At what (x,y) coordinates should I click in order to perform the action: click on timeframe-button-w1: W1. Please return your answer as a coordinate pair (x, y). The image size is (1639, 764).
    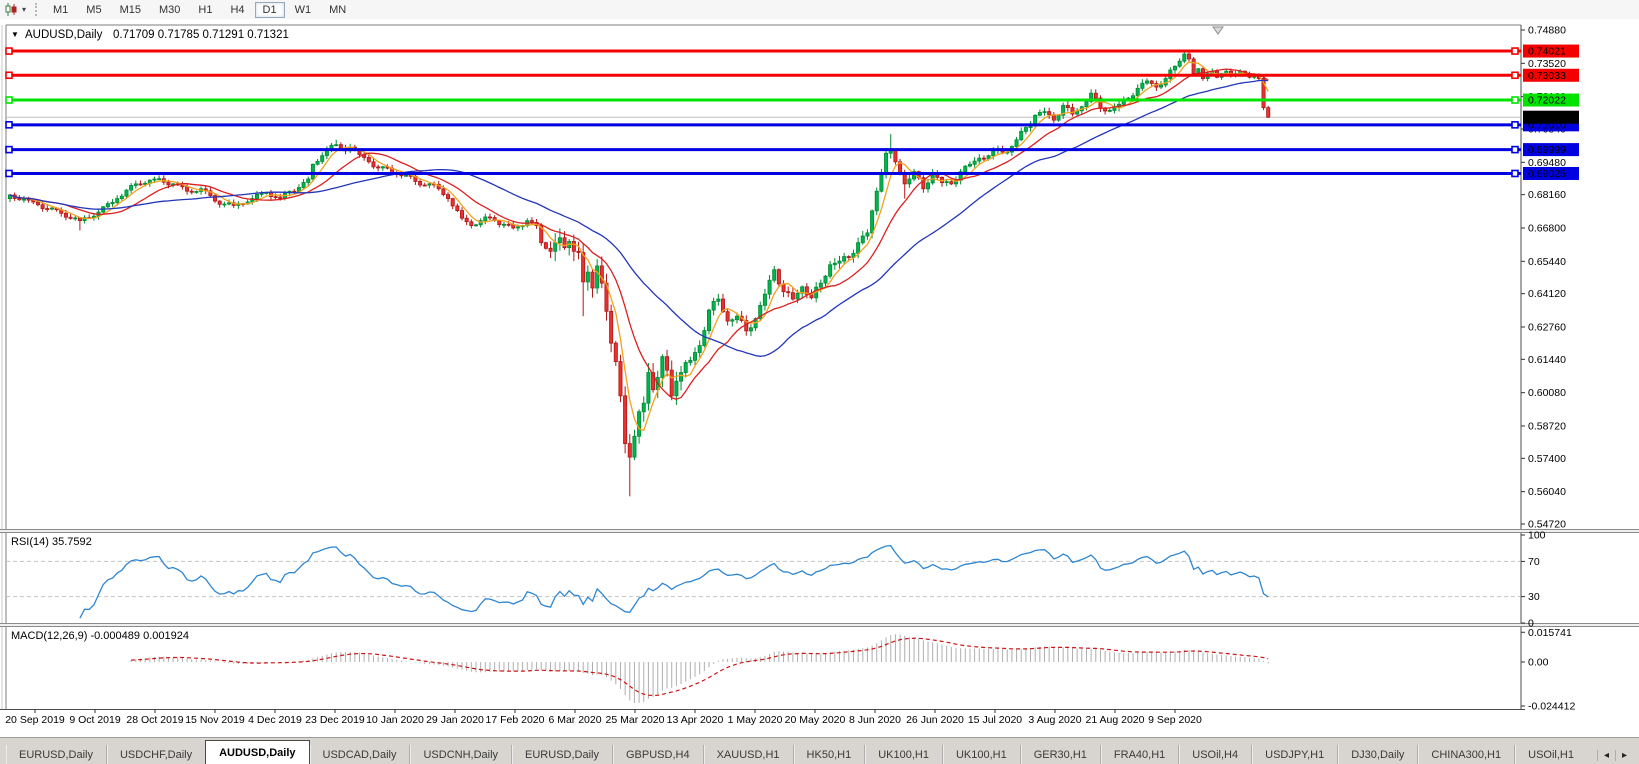
    Looking at the image, I should click on (303, 10).